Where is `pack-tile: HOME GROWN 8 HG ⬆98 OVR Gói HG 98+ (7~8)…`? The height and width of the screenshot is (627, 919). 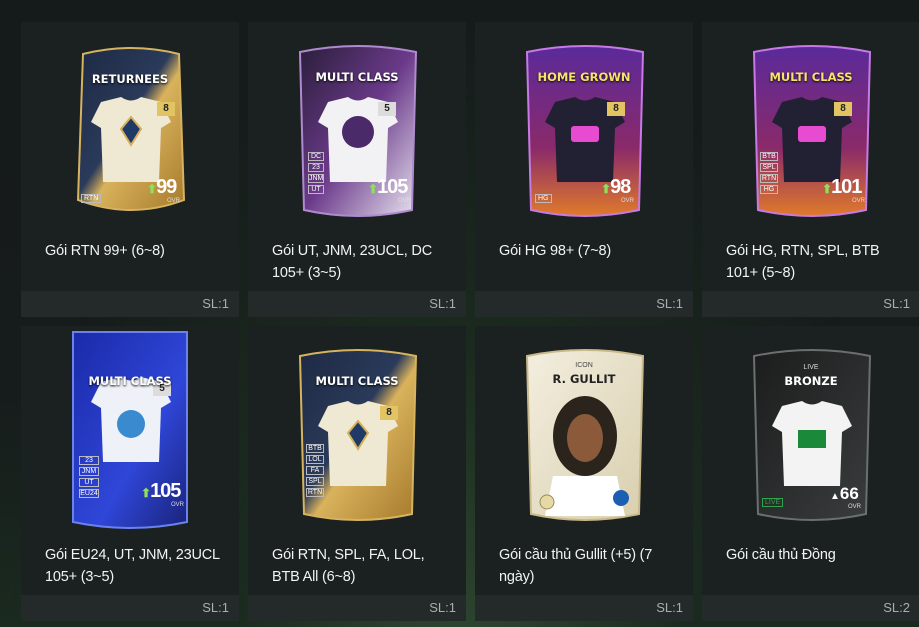
pack-tile: HOME GROWN 8 HG ⬆98 OVR Gói HG 98+ (7~8)… is located at coordinates (584, 169).